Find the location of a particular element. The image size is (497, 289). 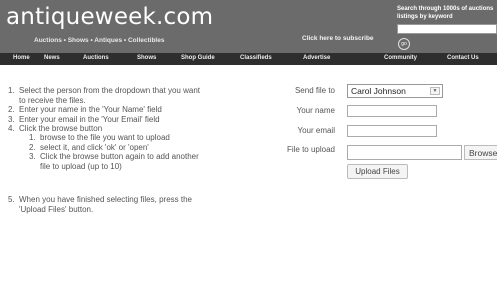

step-number: 3. is located at coordinates (11, 119).